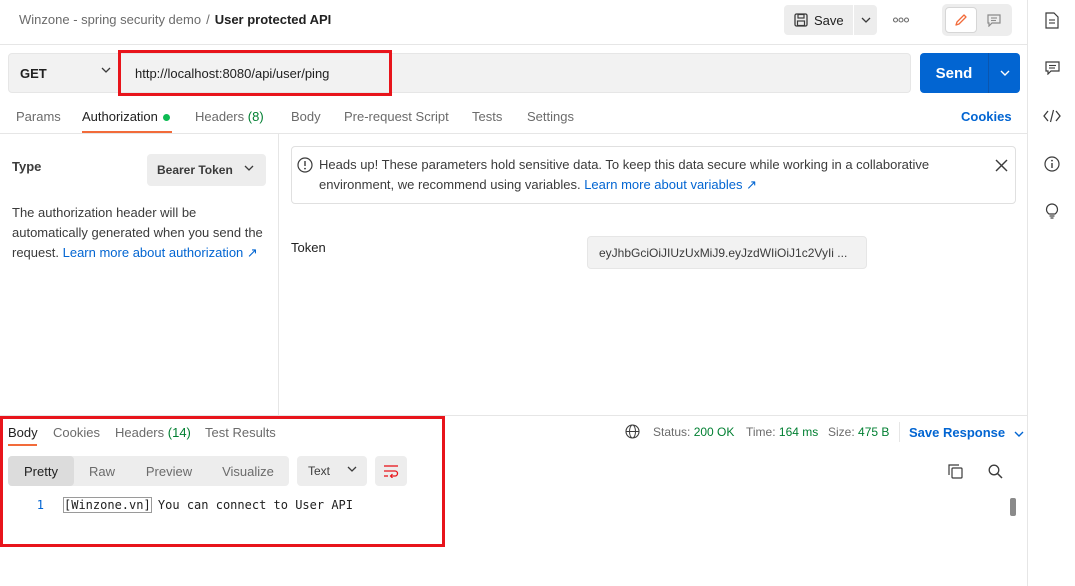 The width and height of the screenshot is (1075, 586). I want to click on header-divider, so click(513, 44).